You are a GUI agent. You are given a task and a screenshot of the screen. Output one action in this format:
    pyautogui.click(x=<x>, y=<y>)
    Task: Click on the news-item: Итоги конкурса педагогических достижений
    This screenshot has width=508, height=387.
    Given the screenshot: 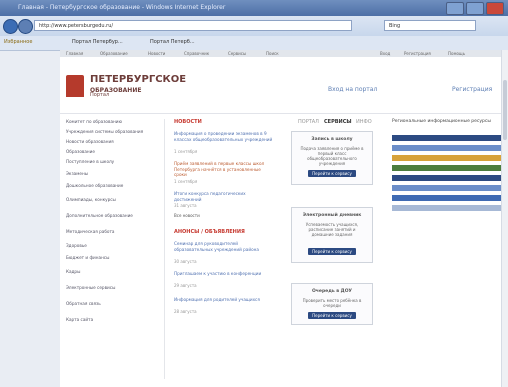 What is the action you would take?
    pyautogui.click(x=224, y=196)
    